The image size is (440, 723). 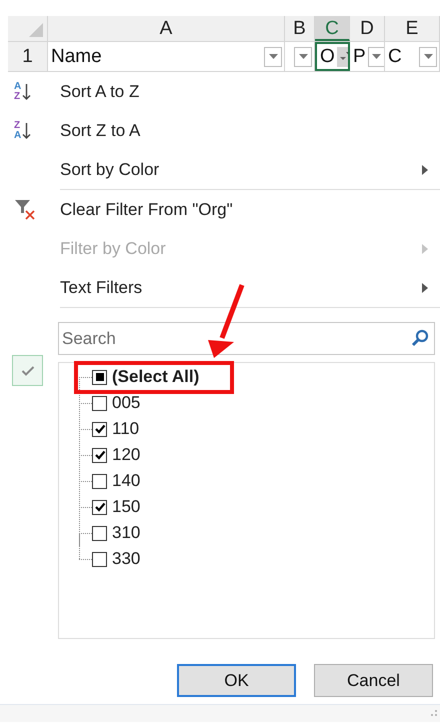 What do you see at coordinates (126, 559) in the screenshot?
I see `list-item-label: 330` at bounding box center [126, 559].